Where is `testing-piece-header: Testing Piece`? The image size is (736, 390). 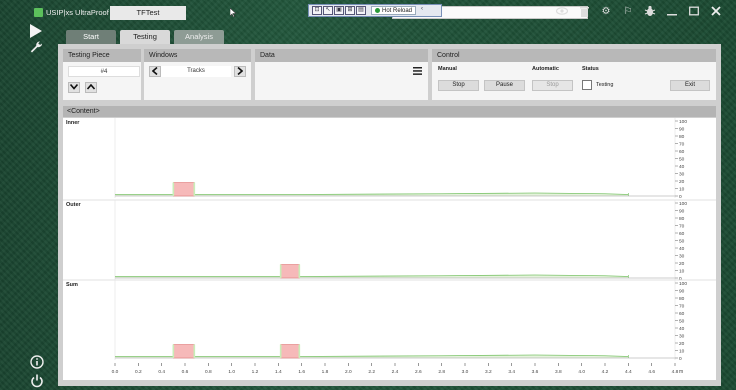 testing-piece-header: Testing Piece is located at coordinates (102, 55).